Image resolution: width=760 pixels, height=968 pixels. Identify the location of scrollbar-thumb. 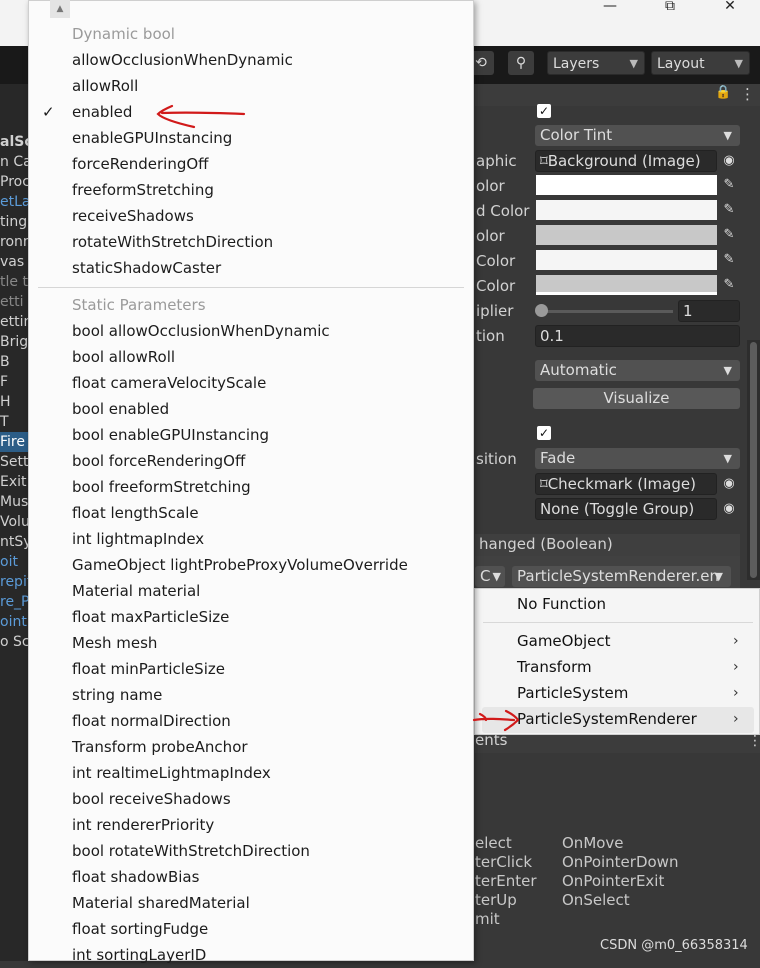
(753, 460).